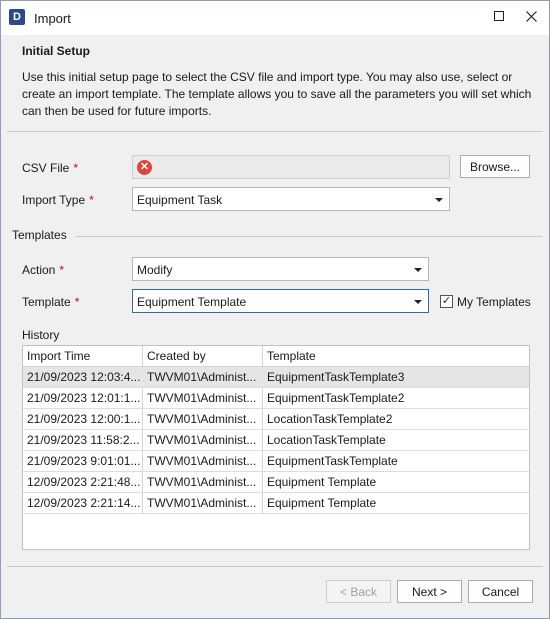  I want to click on import-type-label: Import Type *, so click(58, 200).